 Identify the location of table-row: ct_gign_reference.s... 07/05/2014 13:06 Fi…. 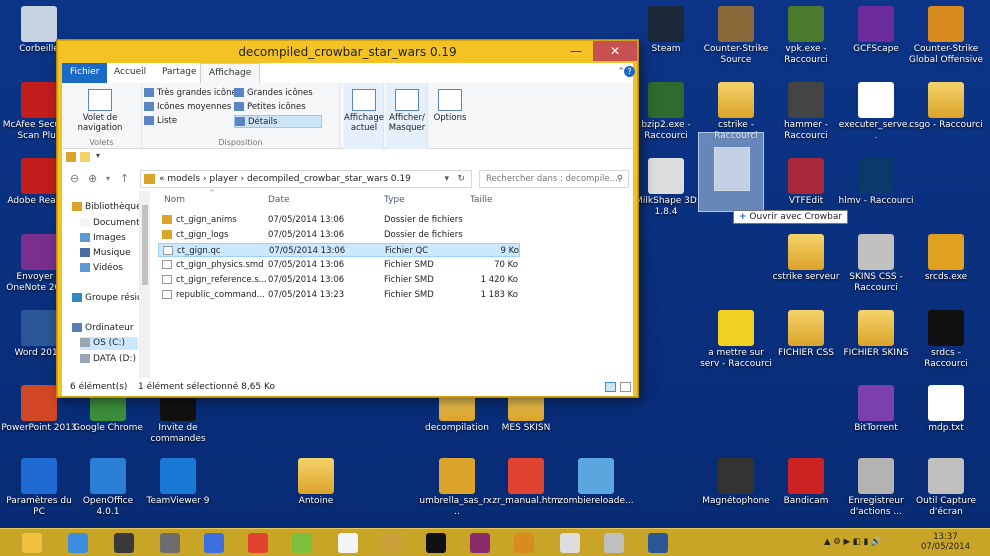
(339, 280).